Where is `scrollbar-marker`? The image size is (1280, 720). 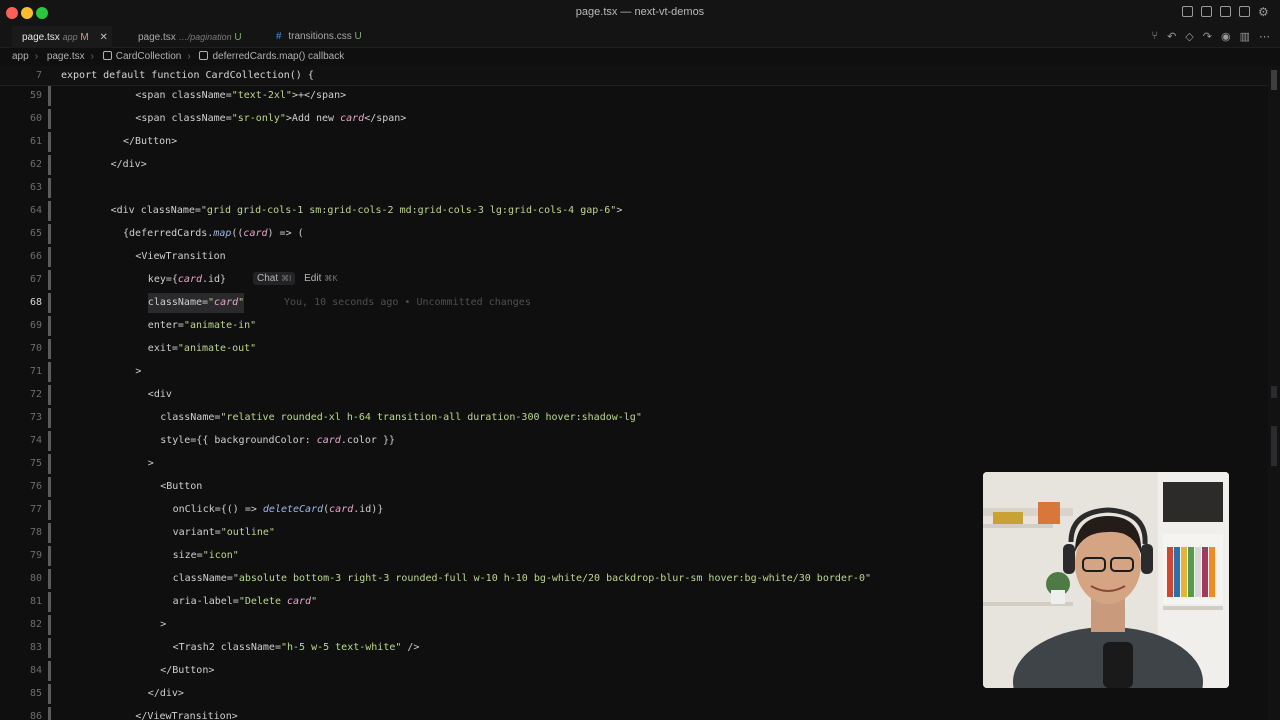
scrollbar-marker is located at coordinates (1274, 446).